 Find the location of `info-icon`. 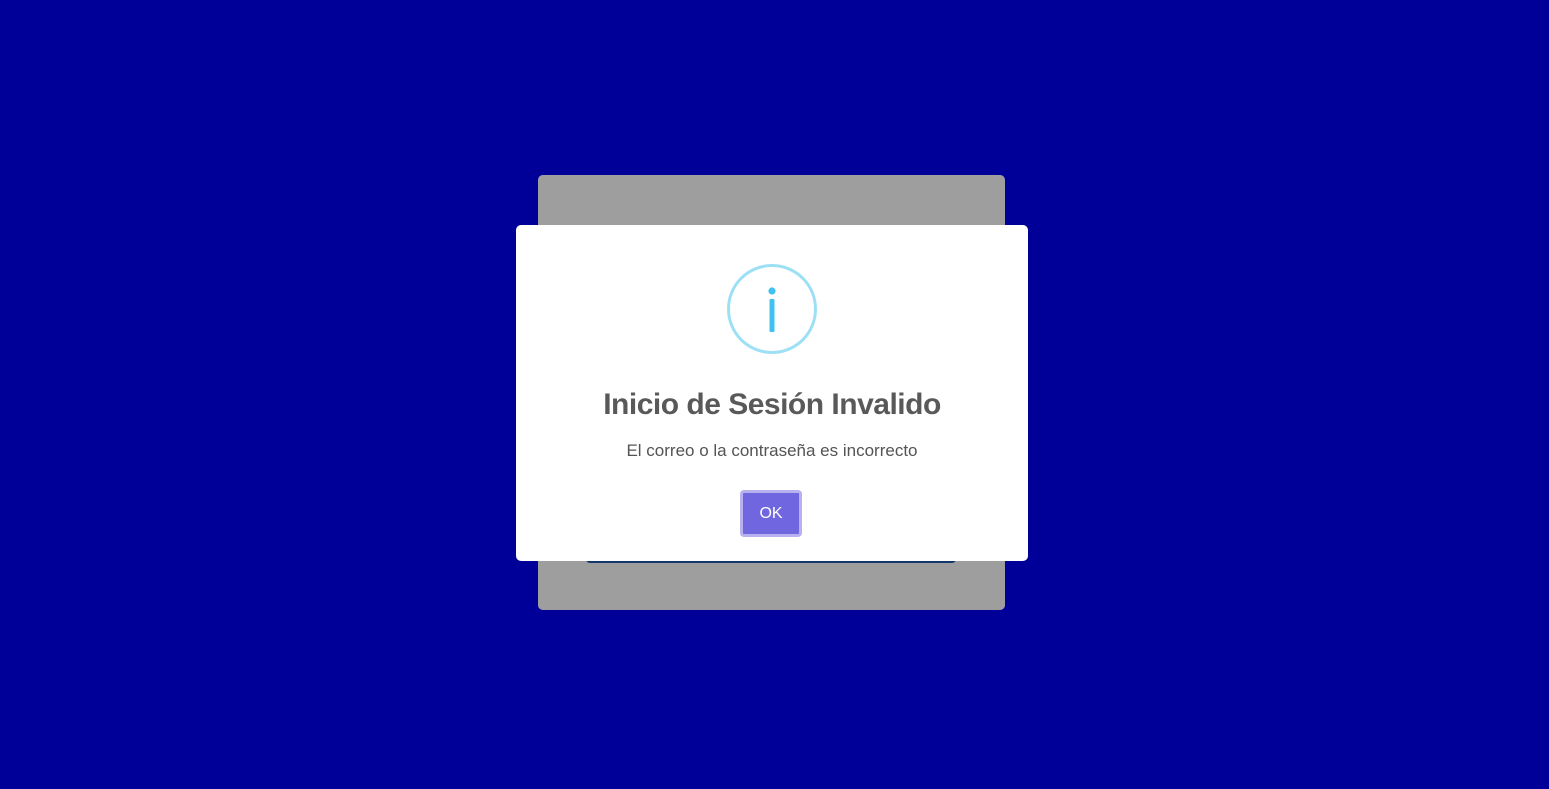

info-icon is located at coordinates (772, 309).